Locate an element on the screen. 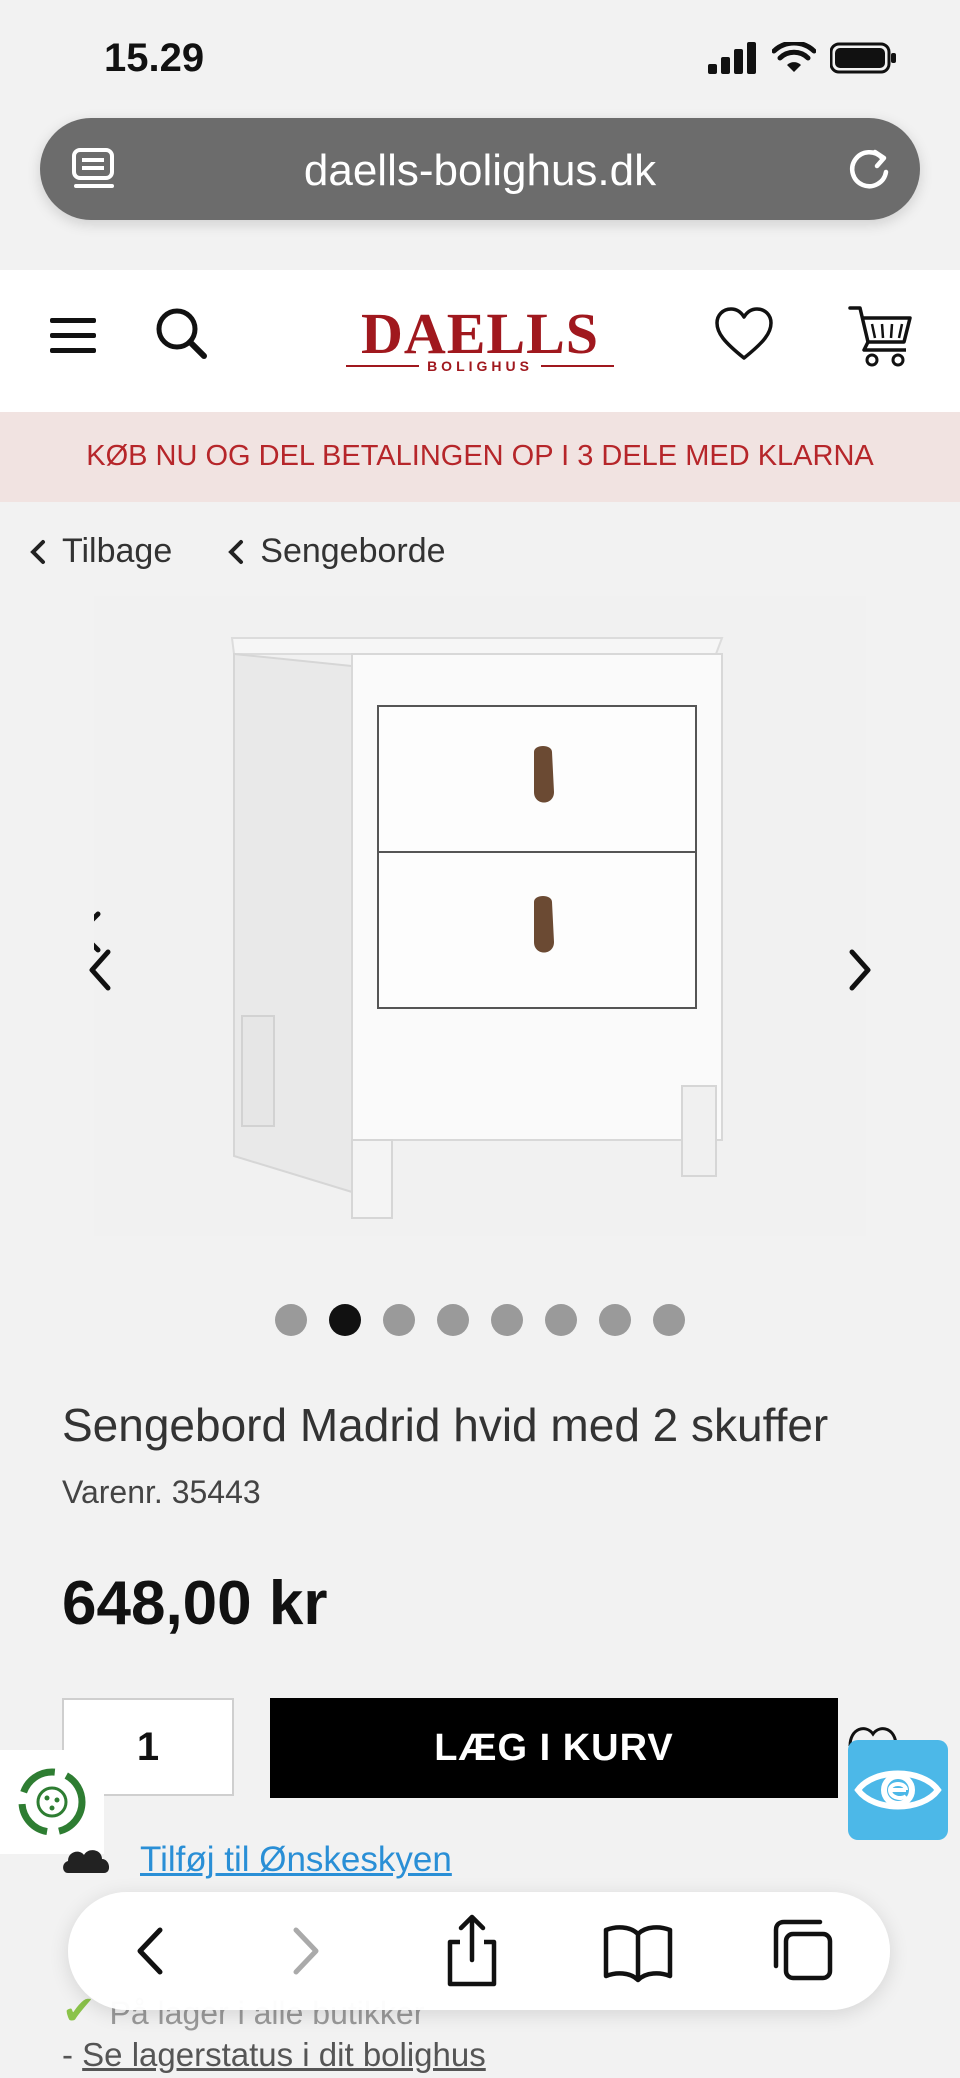 The image size is (960, 2078). product-title: Sengebord Madrid hvid med 2 skuffer is located at coordinates (445, 1425).